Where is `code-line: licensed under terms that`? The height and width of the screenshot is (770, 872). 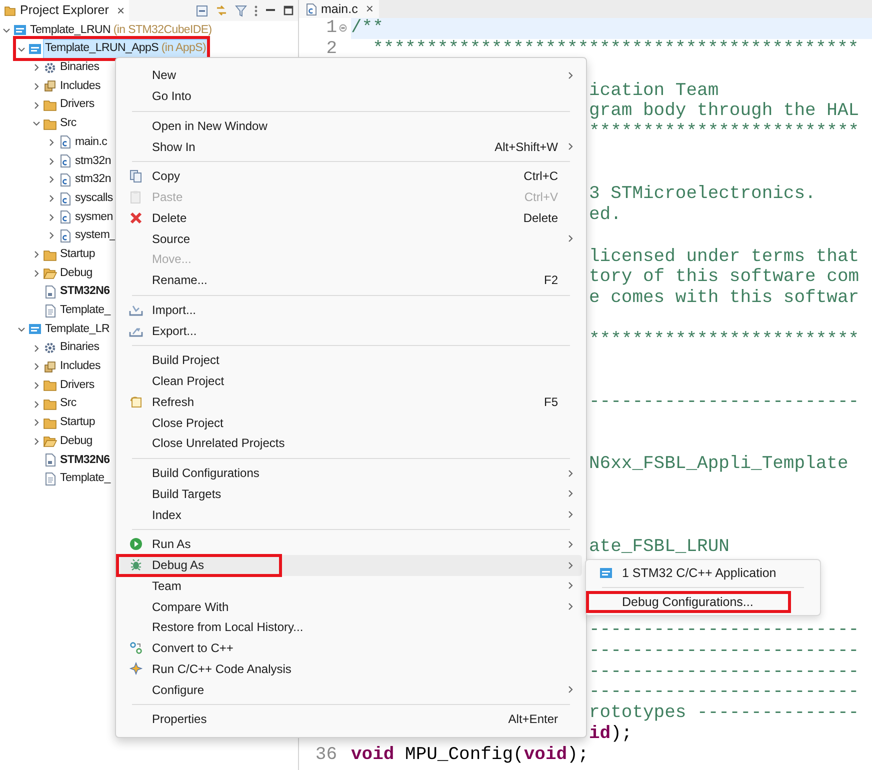
code-line: licensed under terms that is located at coordinates (724, 257).